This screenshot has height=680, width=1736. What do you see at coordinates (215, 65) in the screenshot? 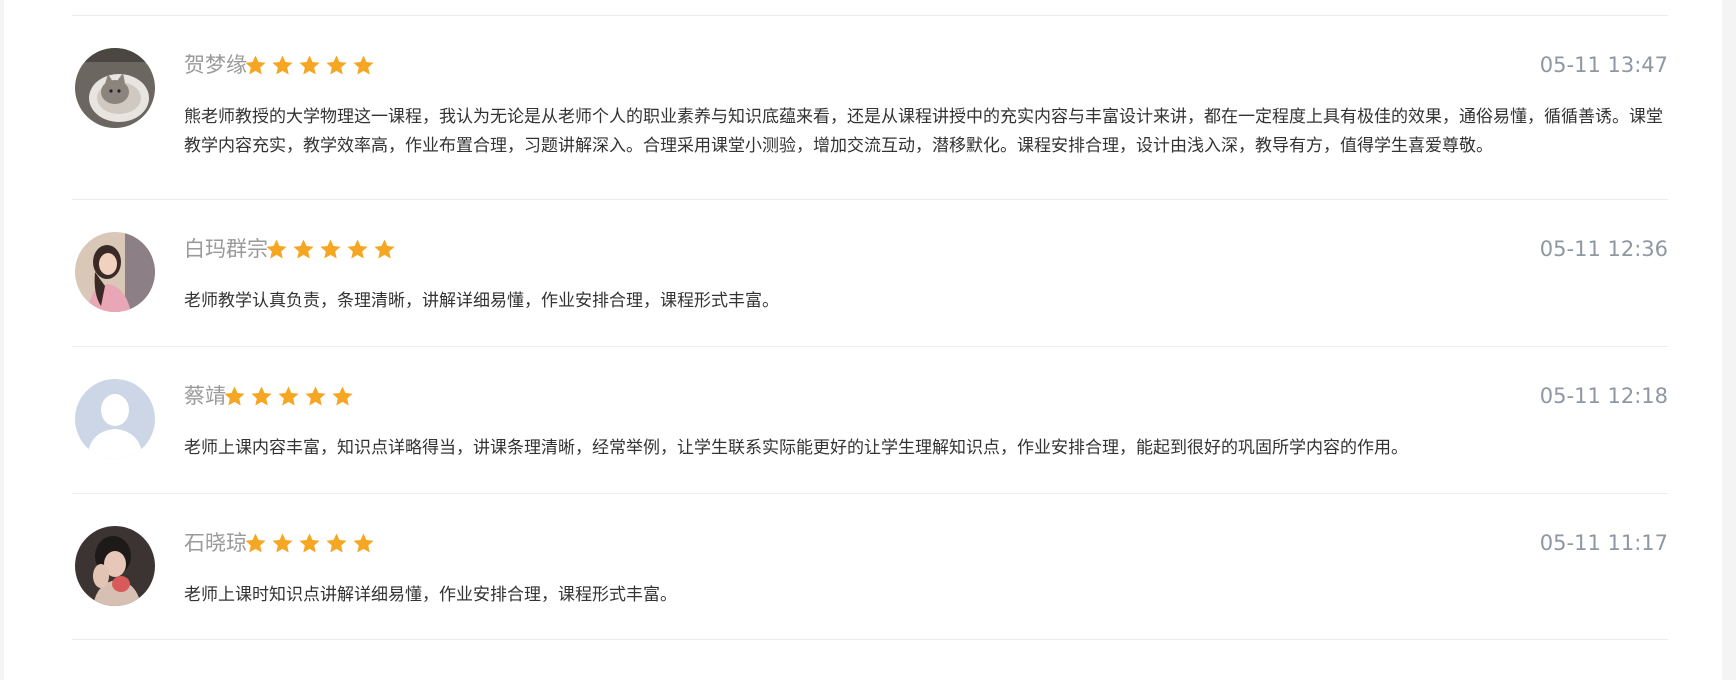
I see `reviewer-name: 贺梦缘` at bounding box center [215, 65].